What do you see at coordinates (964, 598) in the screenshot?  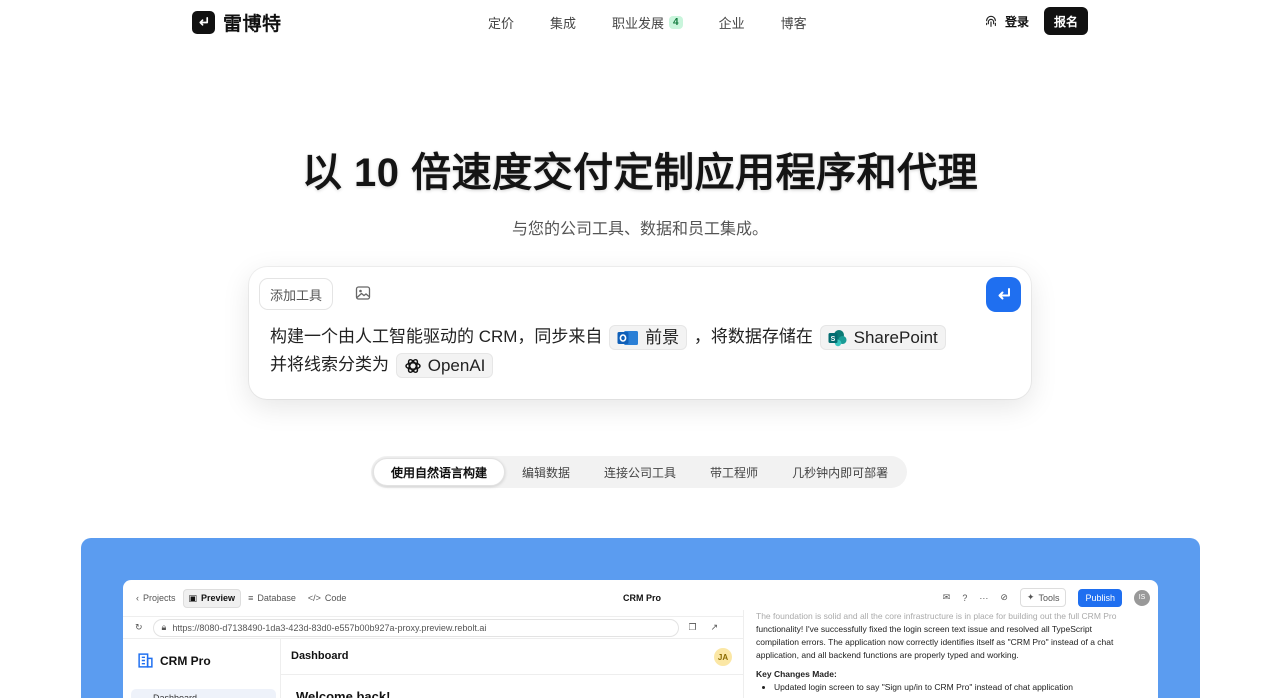 I see `help-icon: ?` at bounding box center [964, 598].